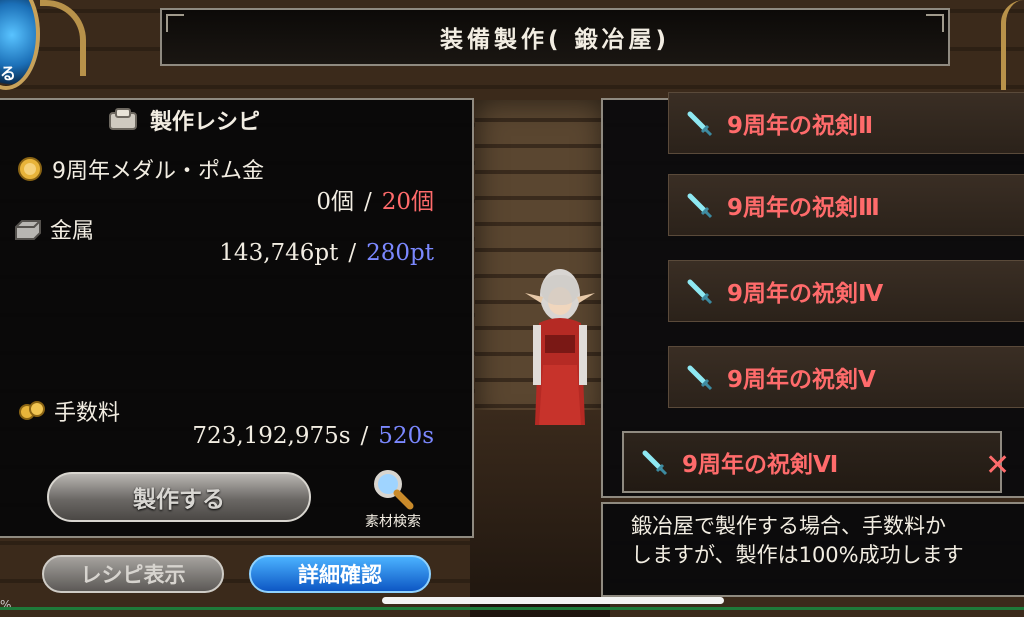  I want to click on coins-icon, so click(32, 410).